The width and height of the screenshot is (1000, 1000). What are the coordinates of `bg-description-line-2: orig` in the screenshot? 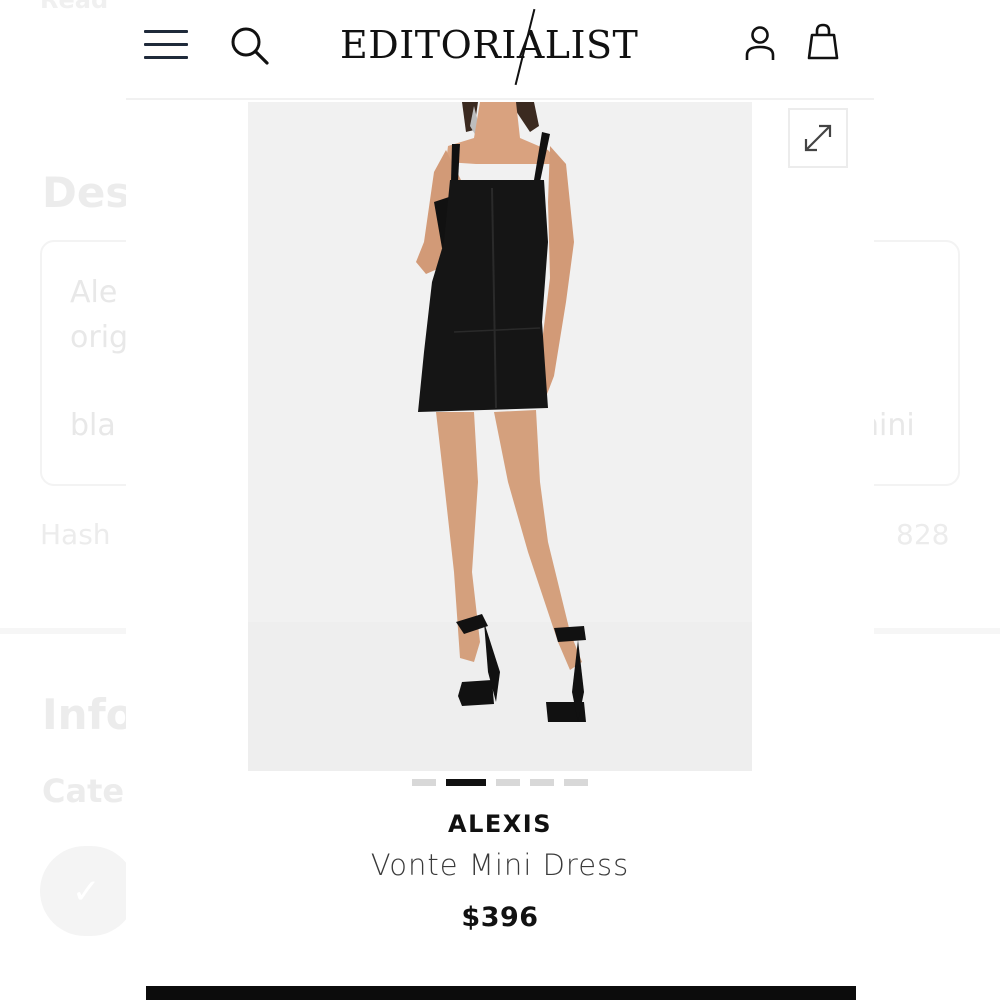 It's located at (99, 337).